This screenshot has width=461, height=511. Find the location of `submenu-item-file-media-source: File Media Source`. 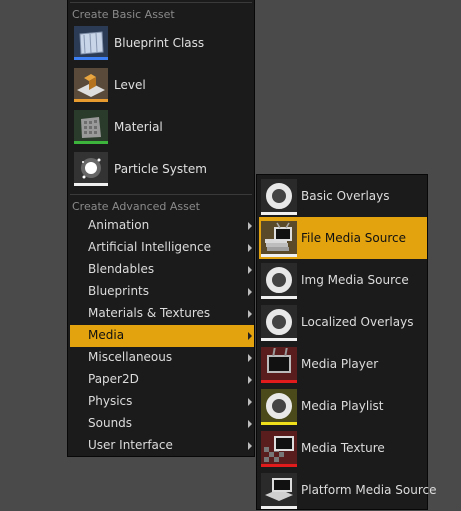

submenu-item-file-media-source: File Media Source is located at coordinates (343, 238).